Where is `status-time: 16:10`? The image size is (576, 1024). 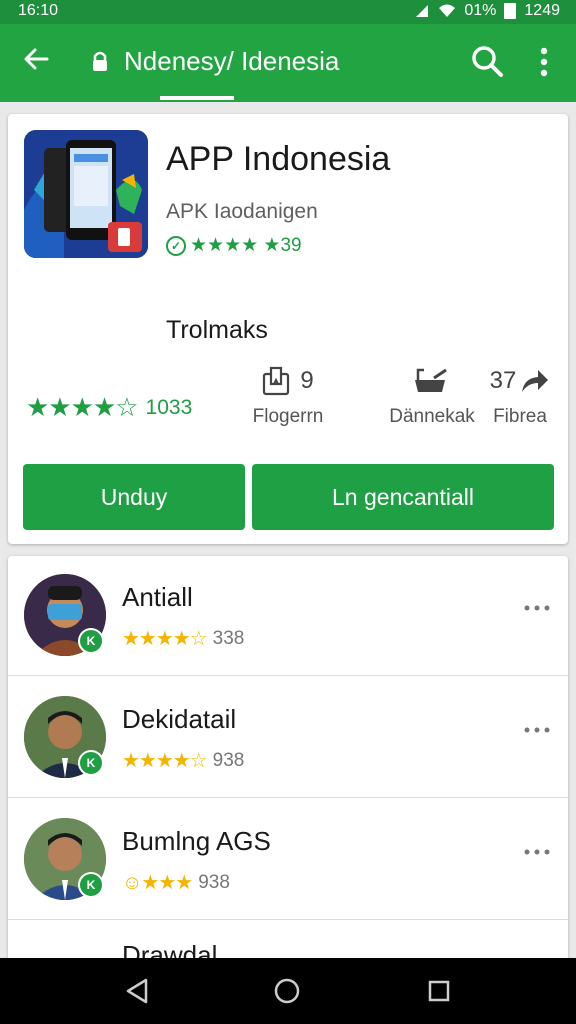
status-time: 16:10 is located at coordinates (38, 10).